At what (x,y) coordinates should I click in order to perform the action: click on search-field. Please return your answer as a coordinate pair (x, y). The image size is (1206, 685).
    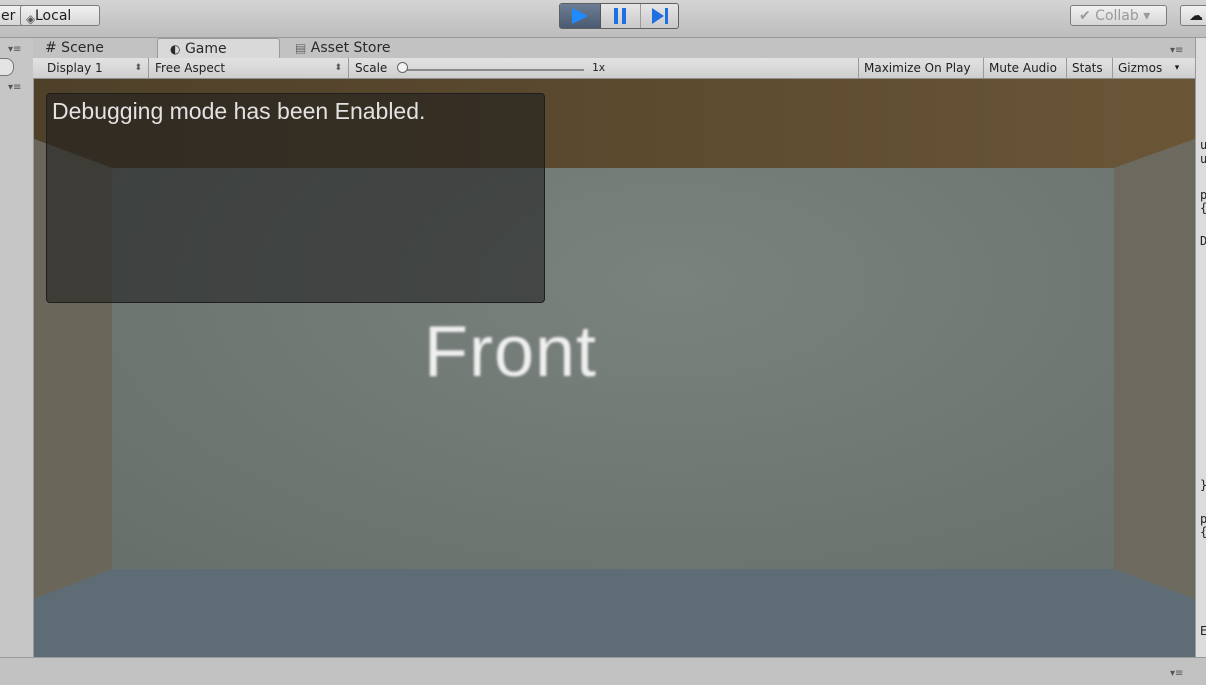
    Looking at the image, I should click on (7, 67).